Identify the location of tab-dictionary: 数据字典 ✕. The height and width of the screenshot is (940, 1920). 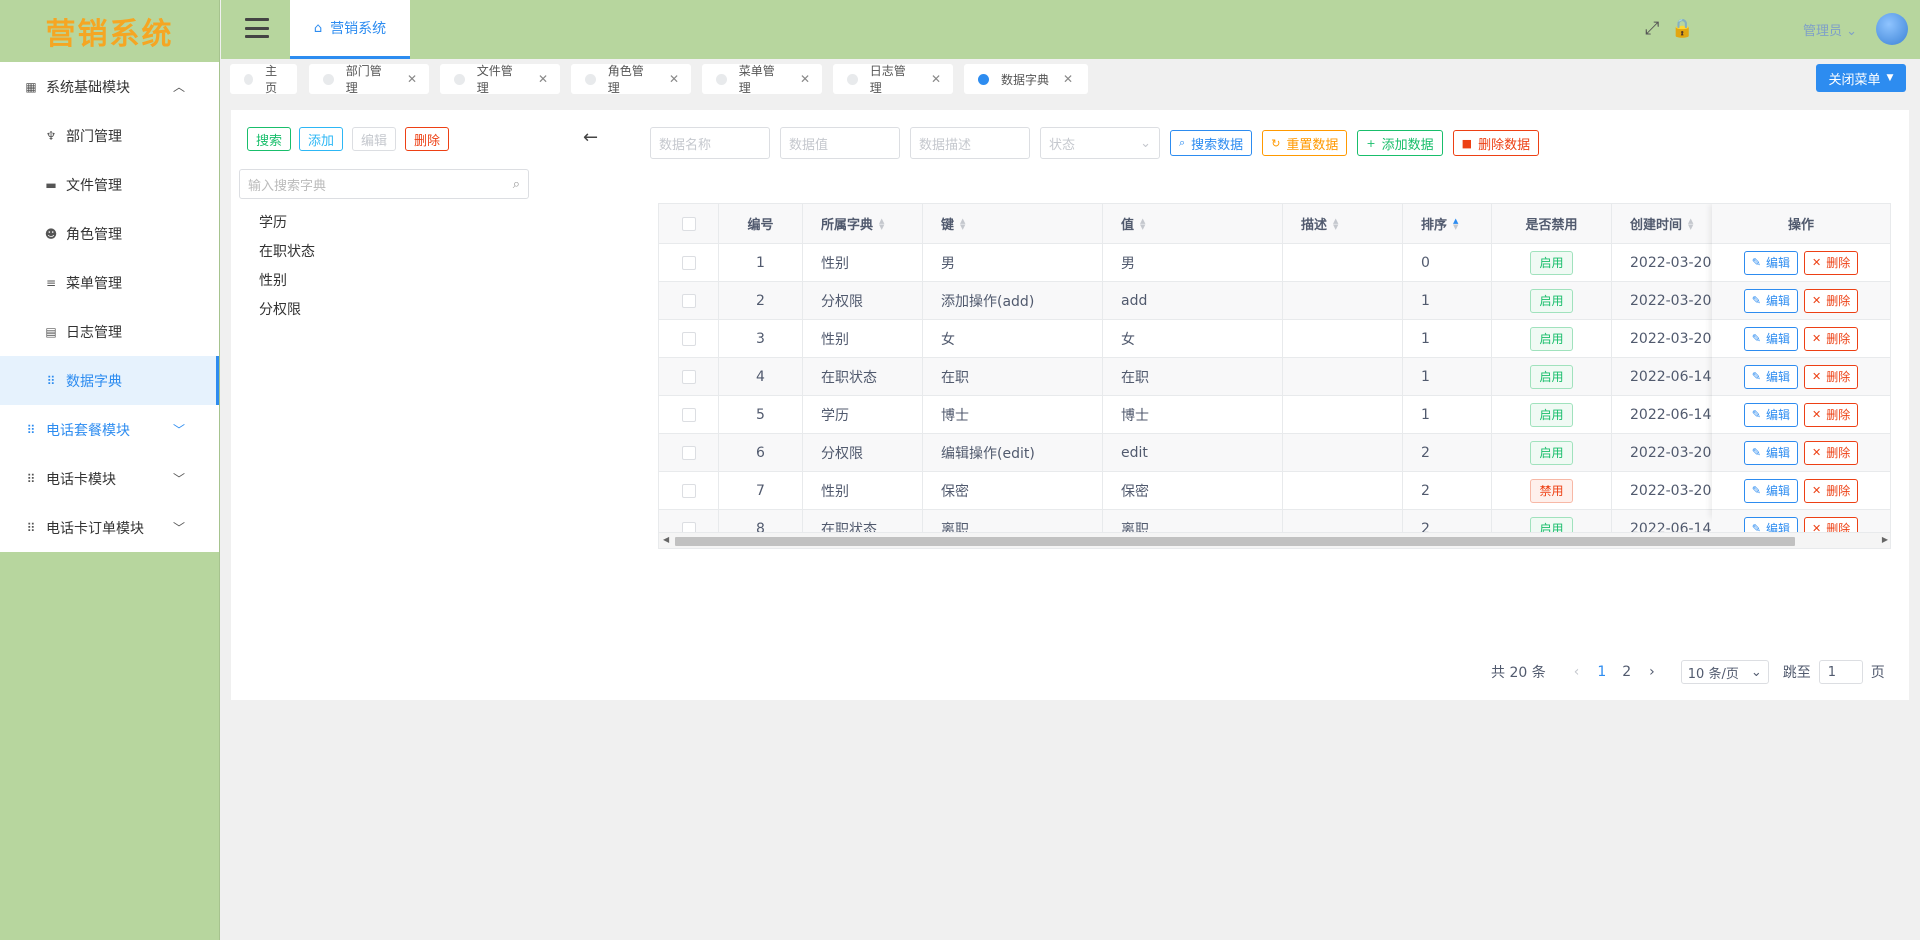
(1026, 79).